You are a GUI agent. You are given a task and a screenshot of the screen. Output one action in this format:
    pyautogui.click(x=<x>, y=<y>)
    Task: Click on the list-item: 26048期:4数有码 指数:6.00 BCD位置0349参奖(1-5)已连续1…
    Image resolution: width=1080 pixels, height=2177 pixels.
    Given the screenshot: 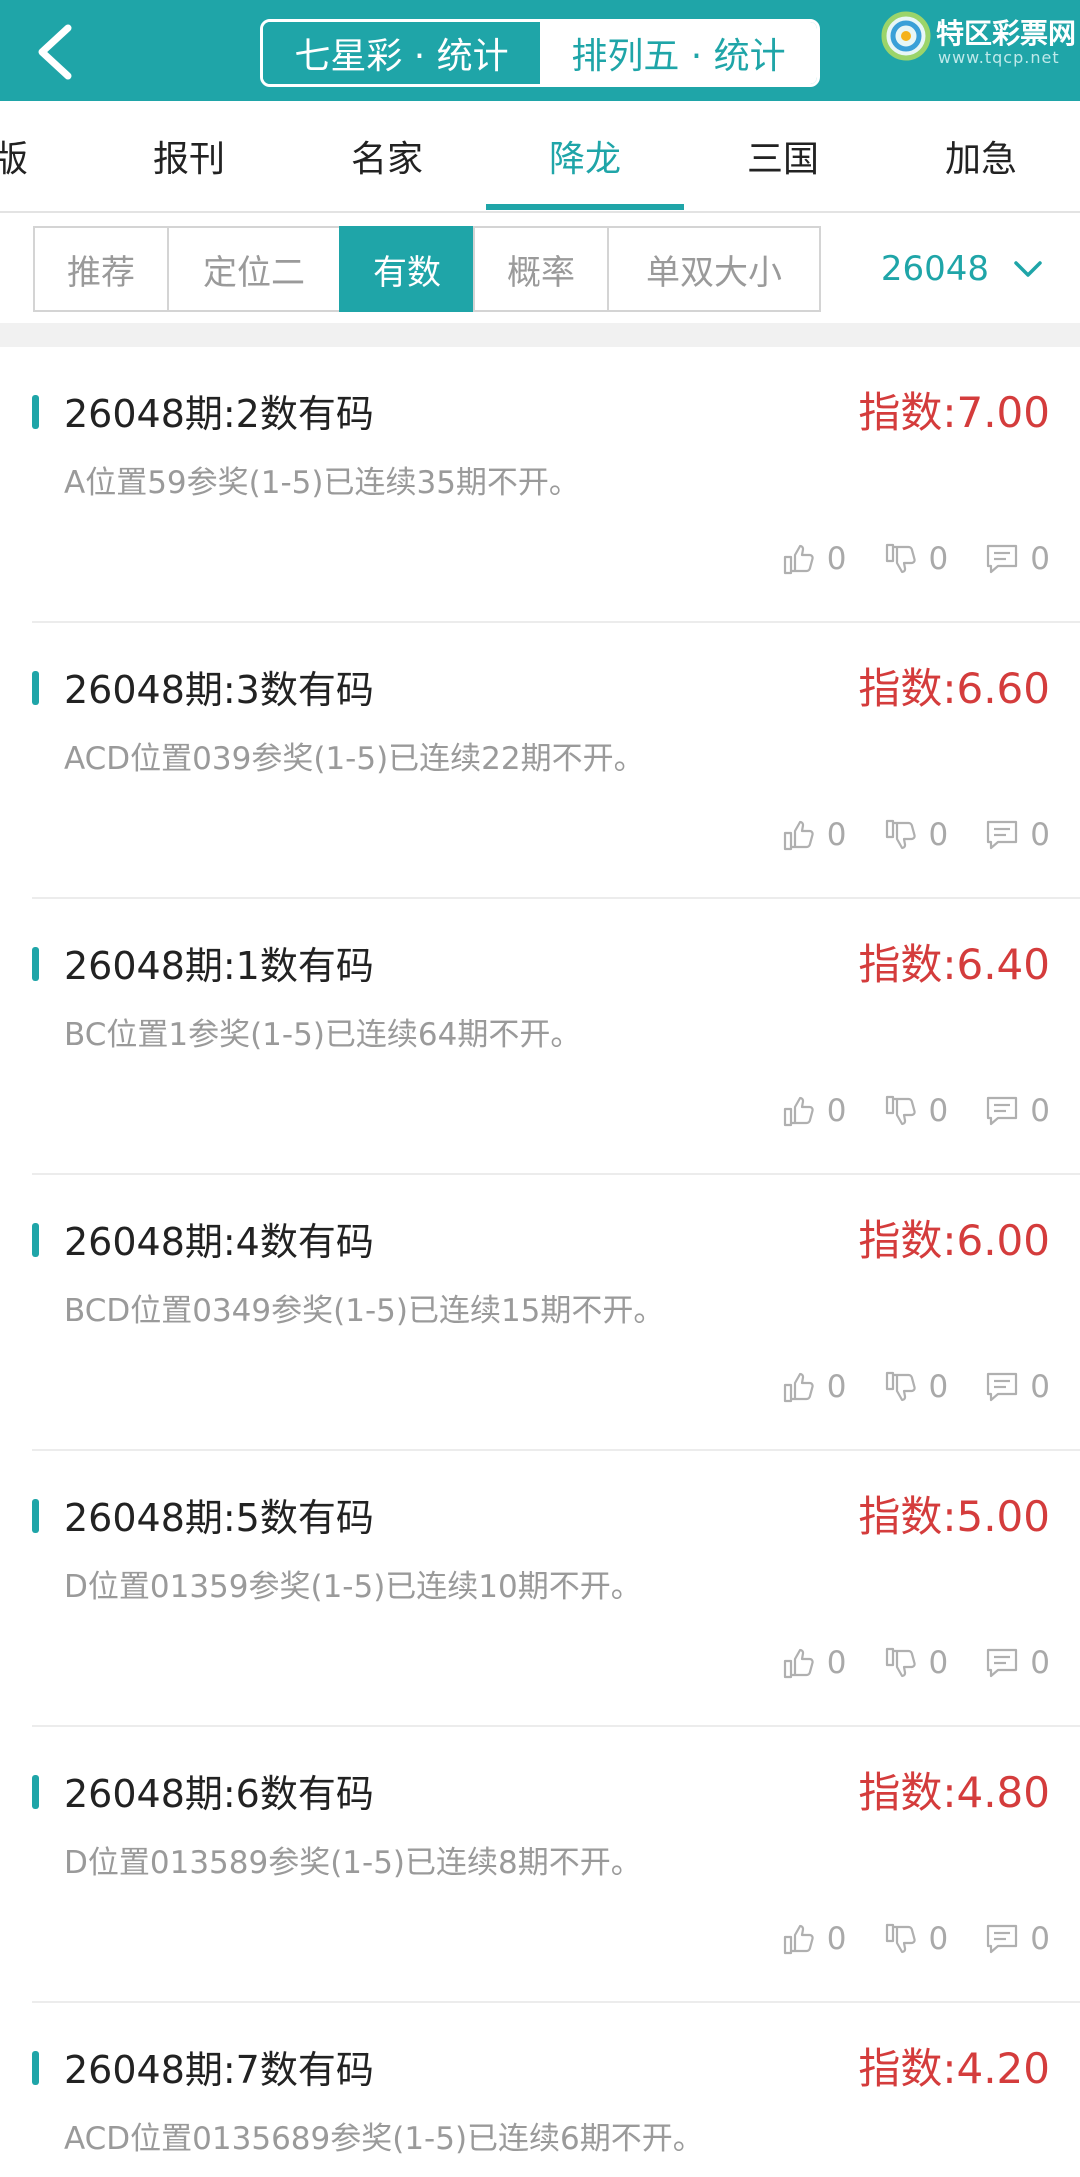 What is the action you would take?
    pyautogui.click(x=540, y=1313)
    